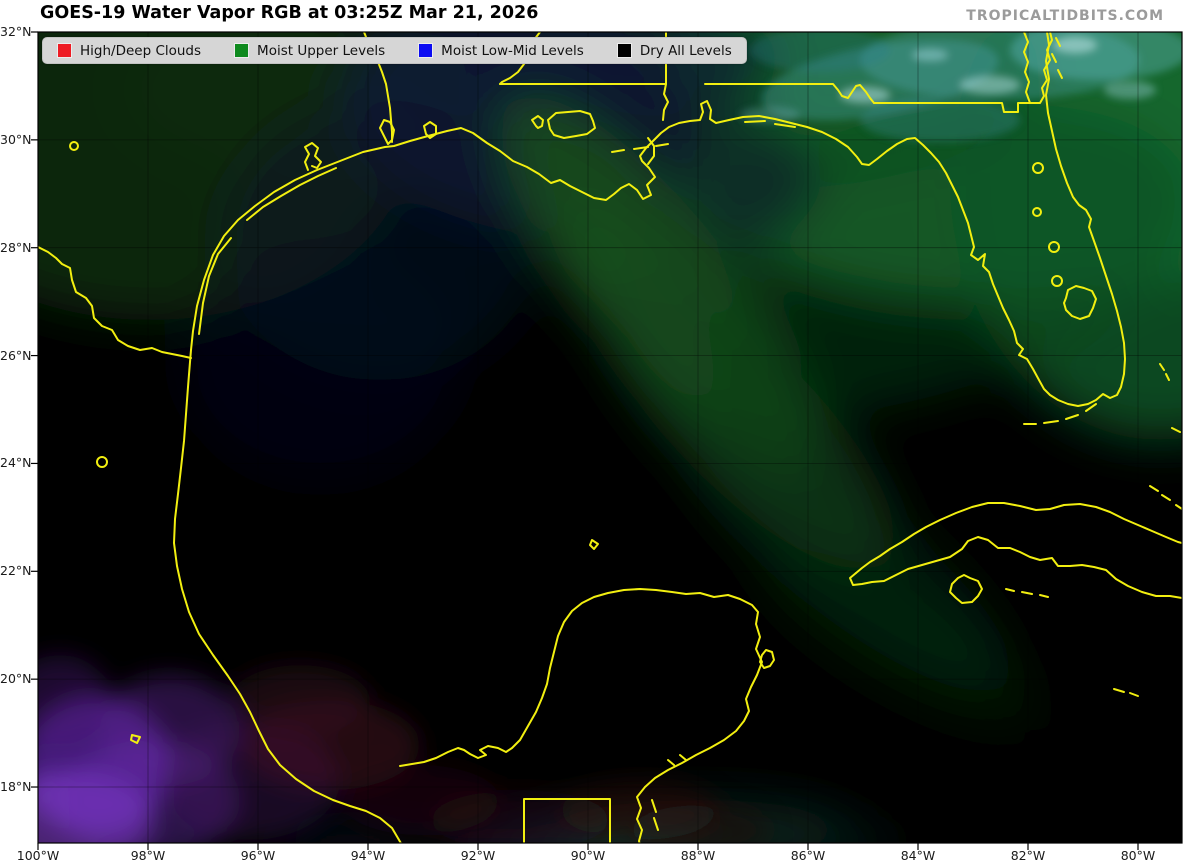 The image size is (1200, 867). What do you see at coordinates (624, 50) in the screenshot?
I see `black-swatch-icon` at bounding box center [624, 50].